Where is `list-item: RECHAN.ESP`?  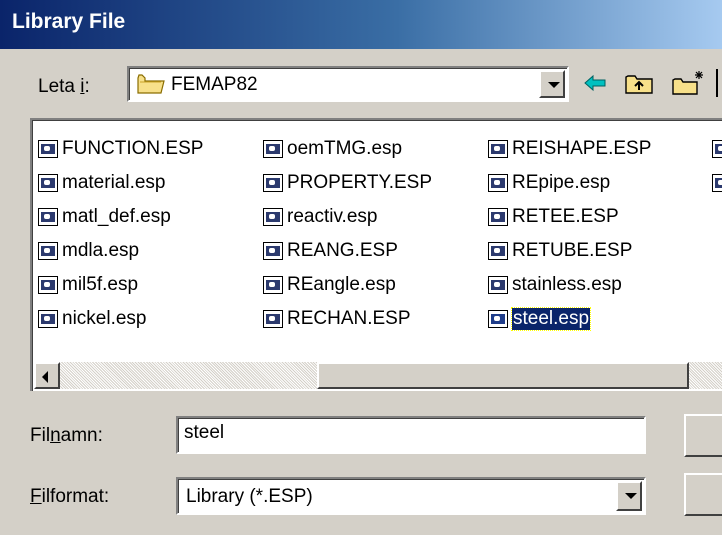
list-item: RECHAN.ESP is located at coordinates (347, 319).